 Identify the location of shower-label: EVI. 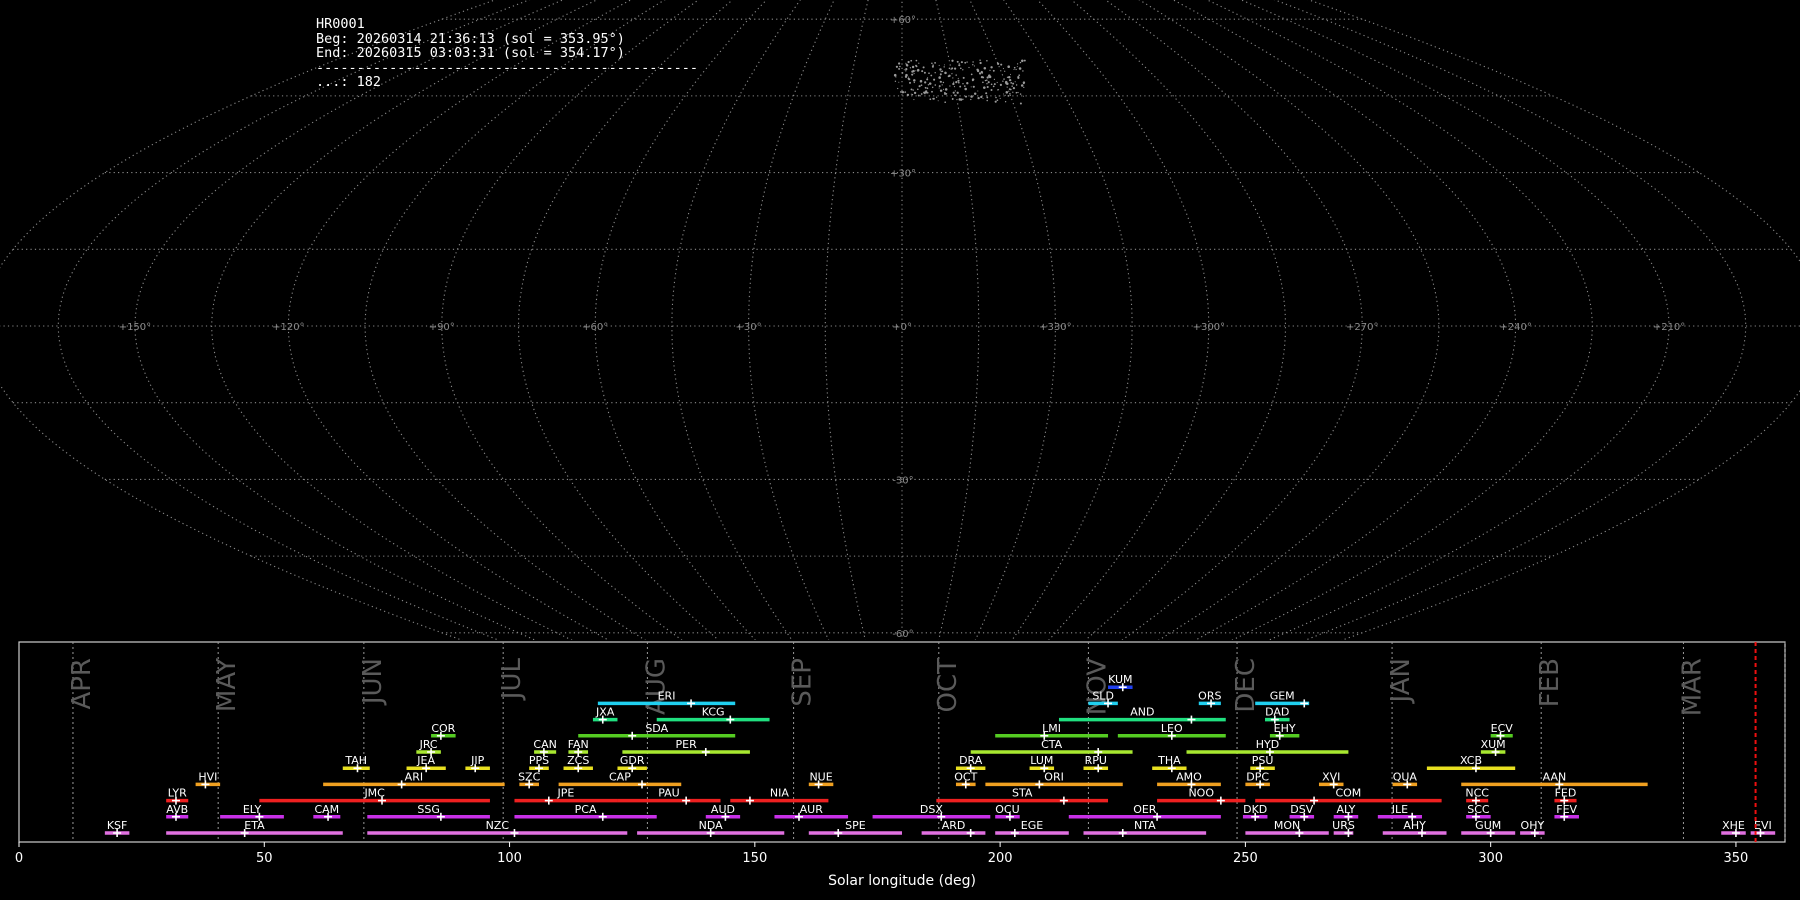
(1763, 825).